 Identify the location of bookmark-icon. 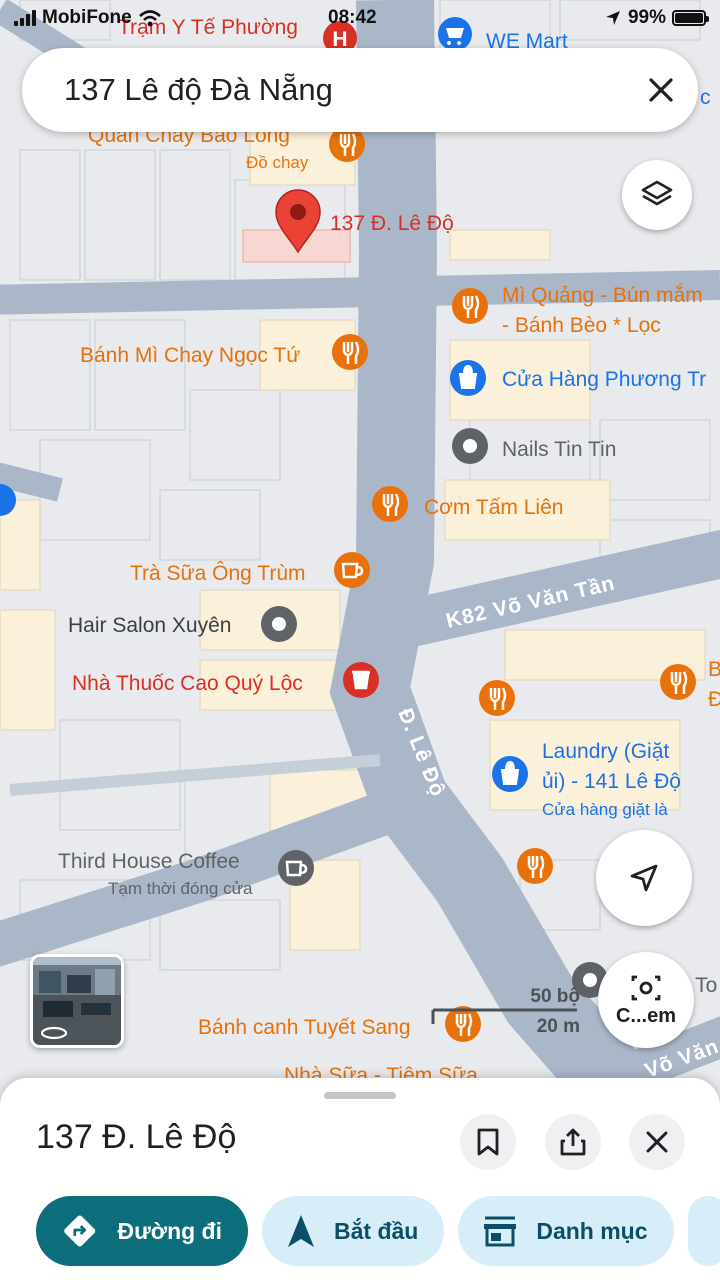
(488, 1142).